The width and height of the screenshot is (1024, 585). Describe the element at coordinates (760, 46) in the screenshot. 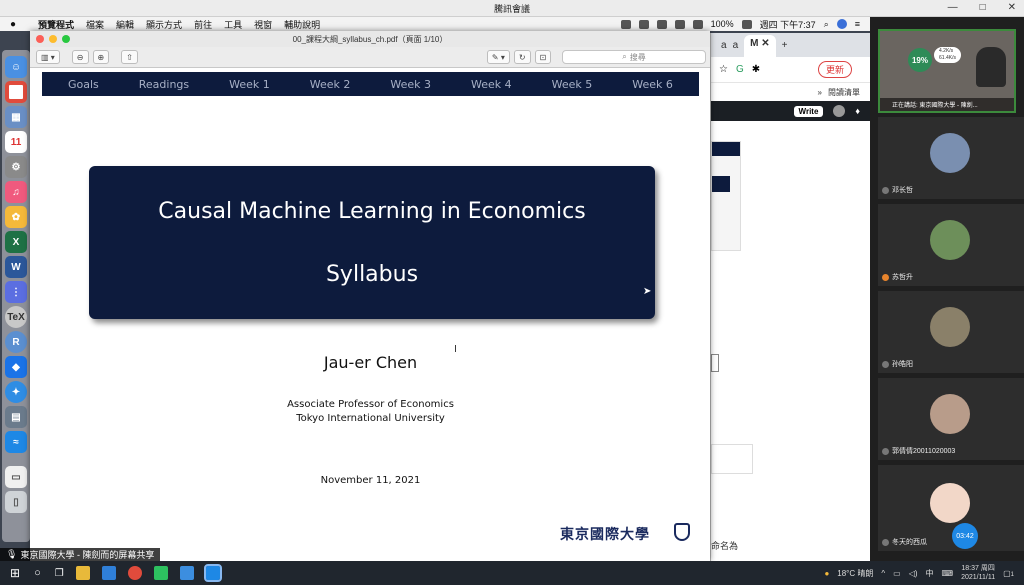

I see `chrome-active-tab: M ✕` at that location.